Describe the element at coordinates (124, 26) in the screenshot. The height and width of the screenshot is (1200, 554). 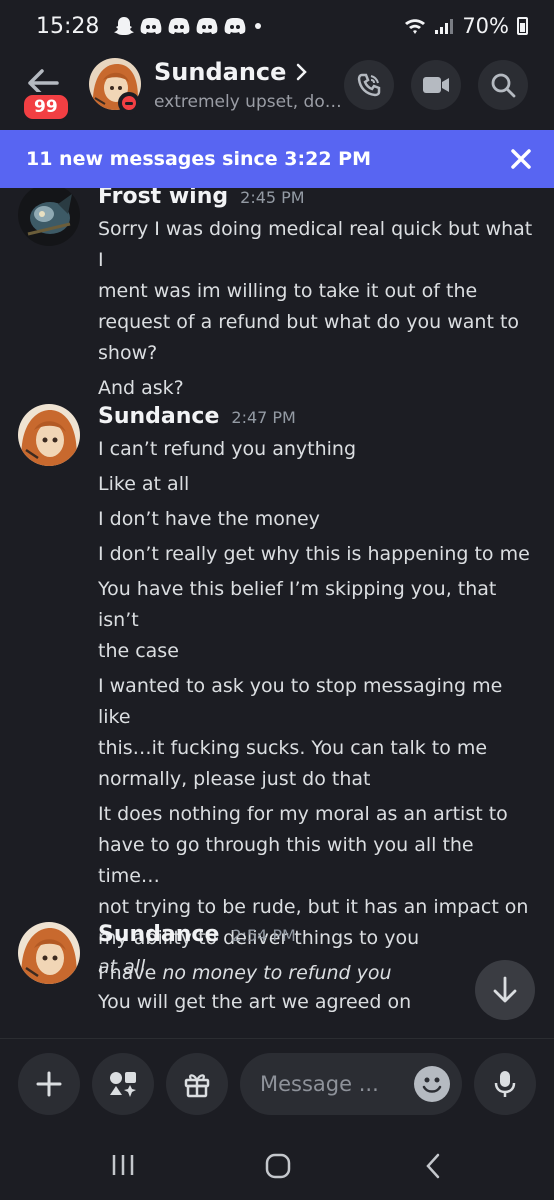
I see `snapchat-icon` at that location.